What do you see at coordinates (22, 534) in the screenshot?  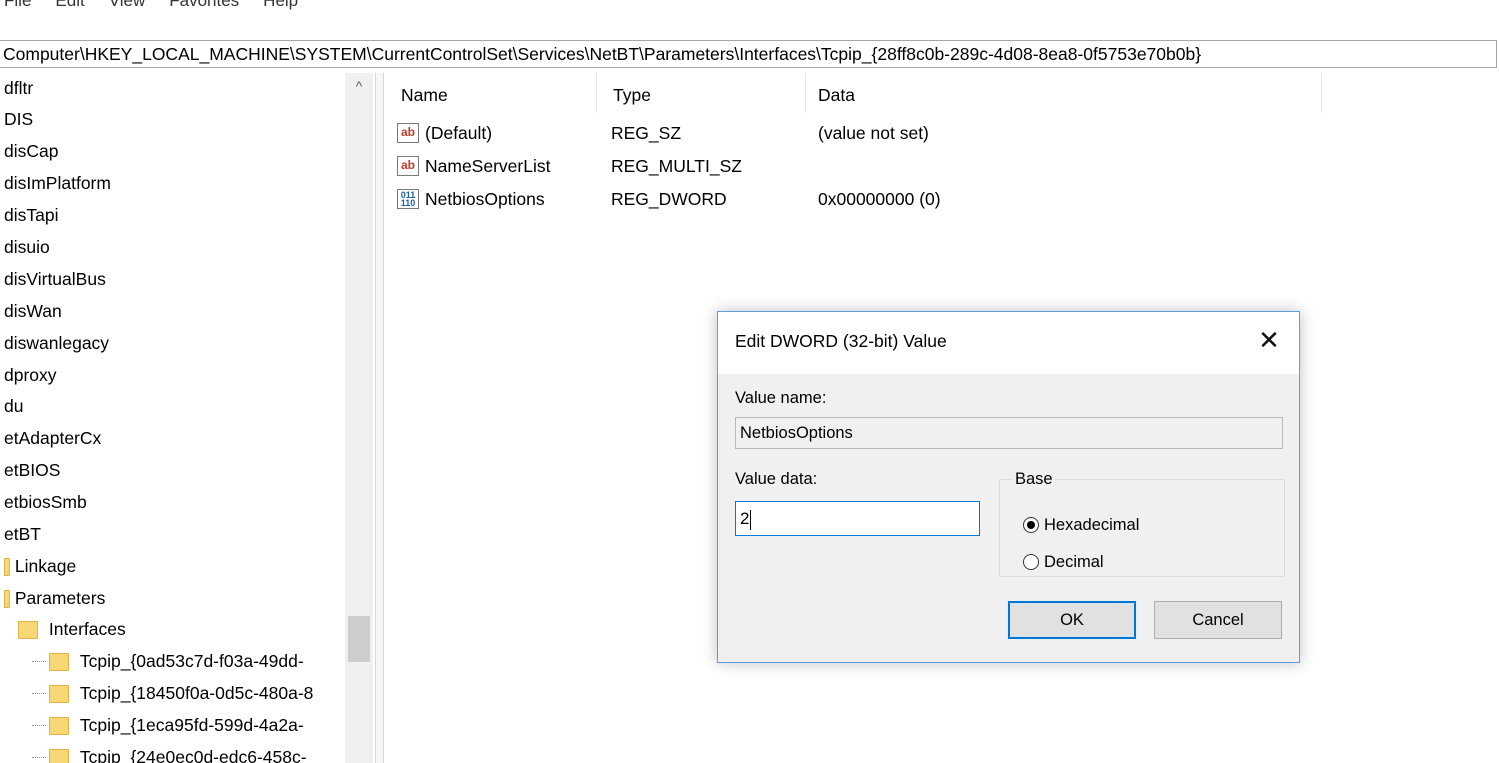 I see `tree-item-netbt: etBT` at bounding box center [22, 534].